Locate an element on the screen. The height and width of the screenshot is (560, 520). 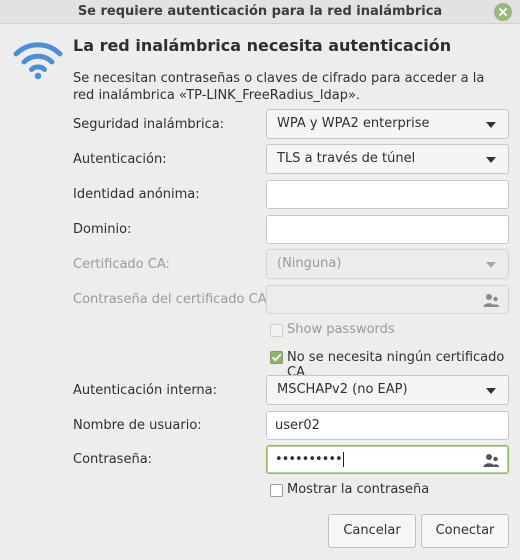
authentication-combo: TLS a través de túnel is located at coordinates (387, 159).